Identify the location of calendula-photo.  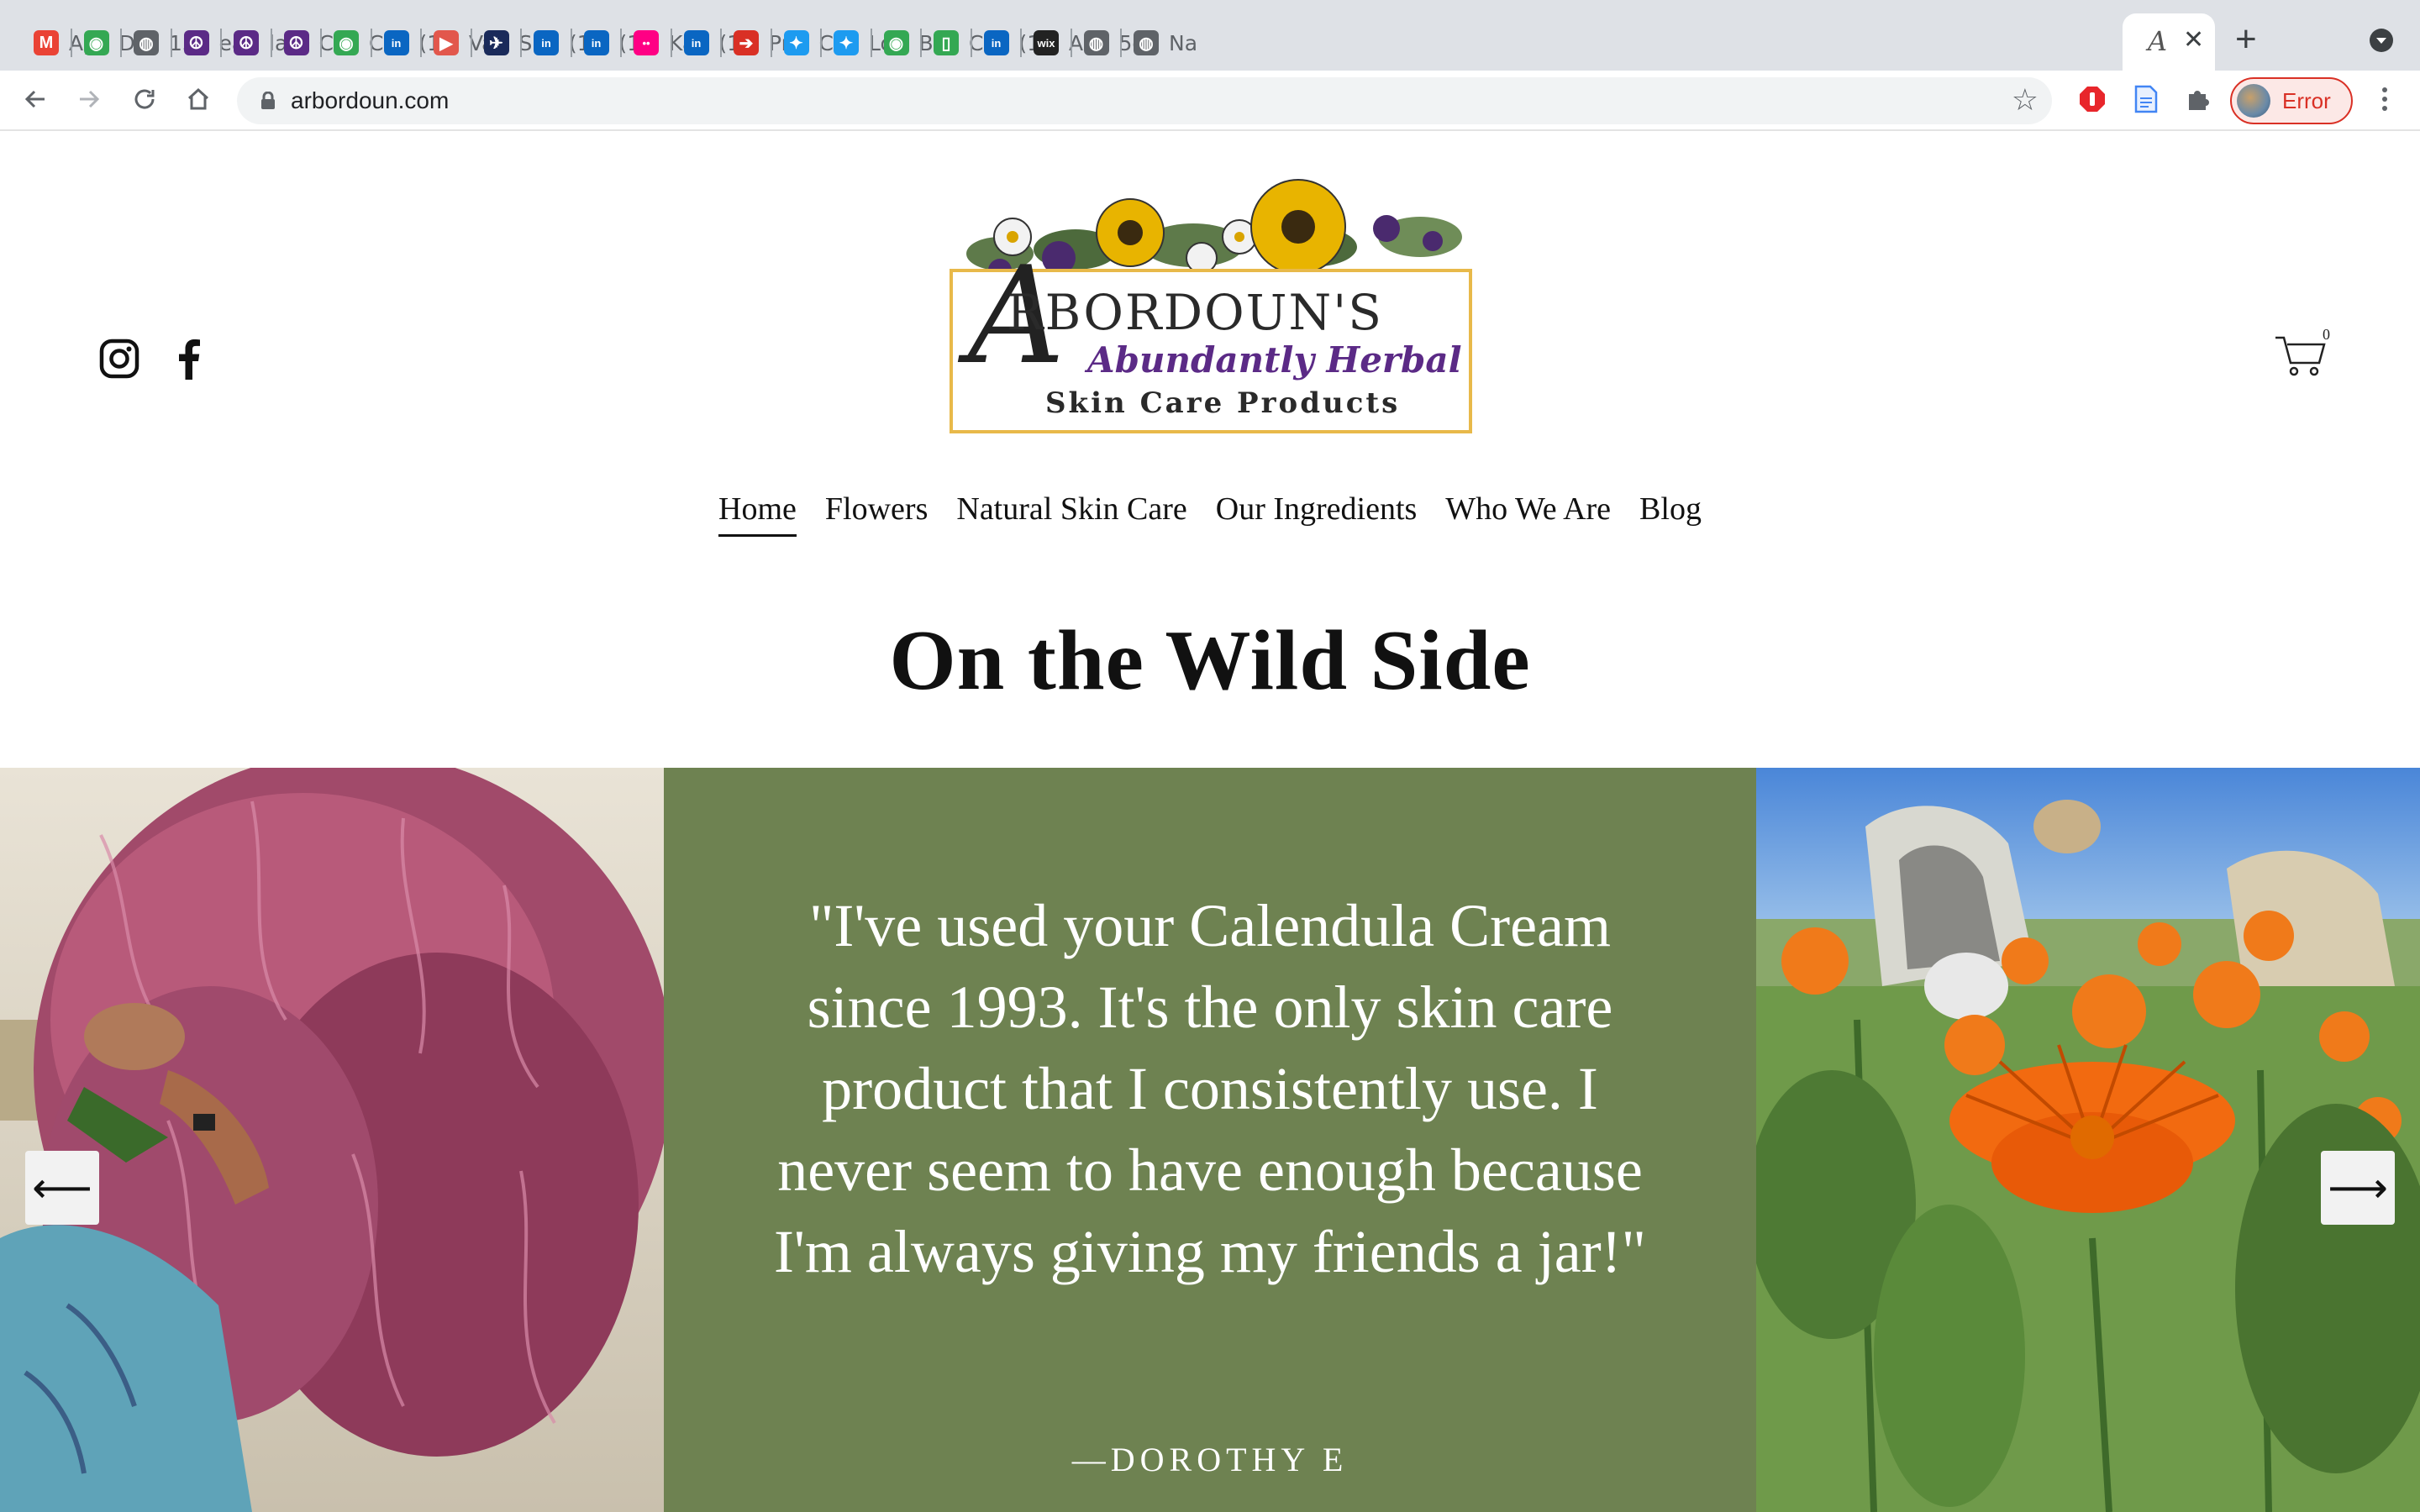
(2088, 1140).